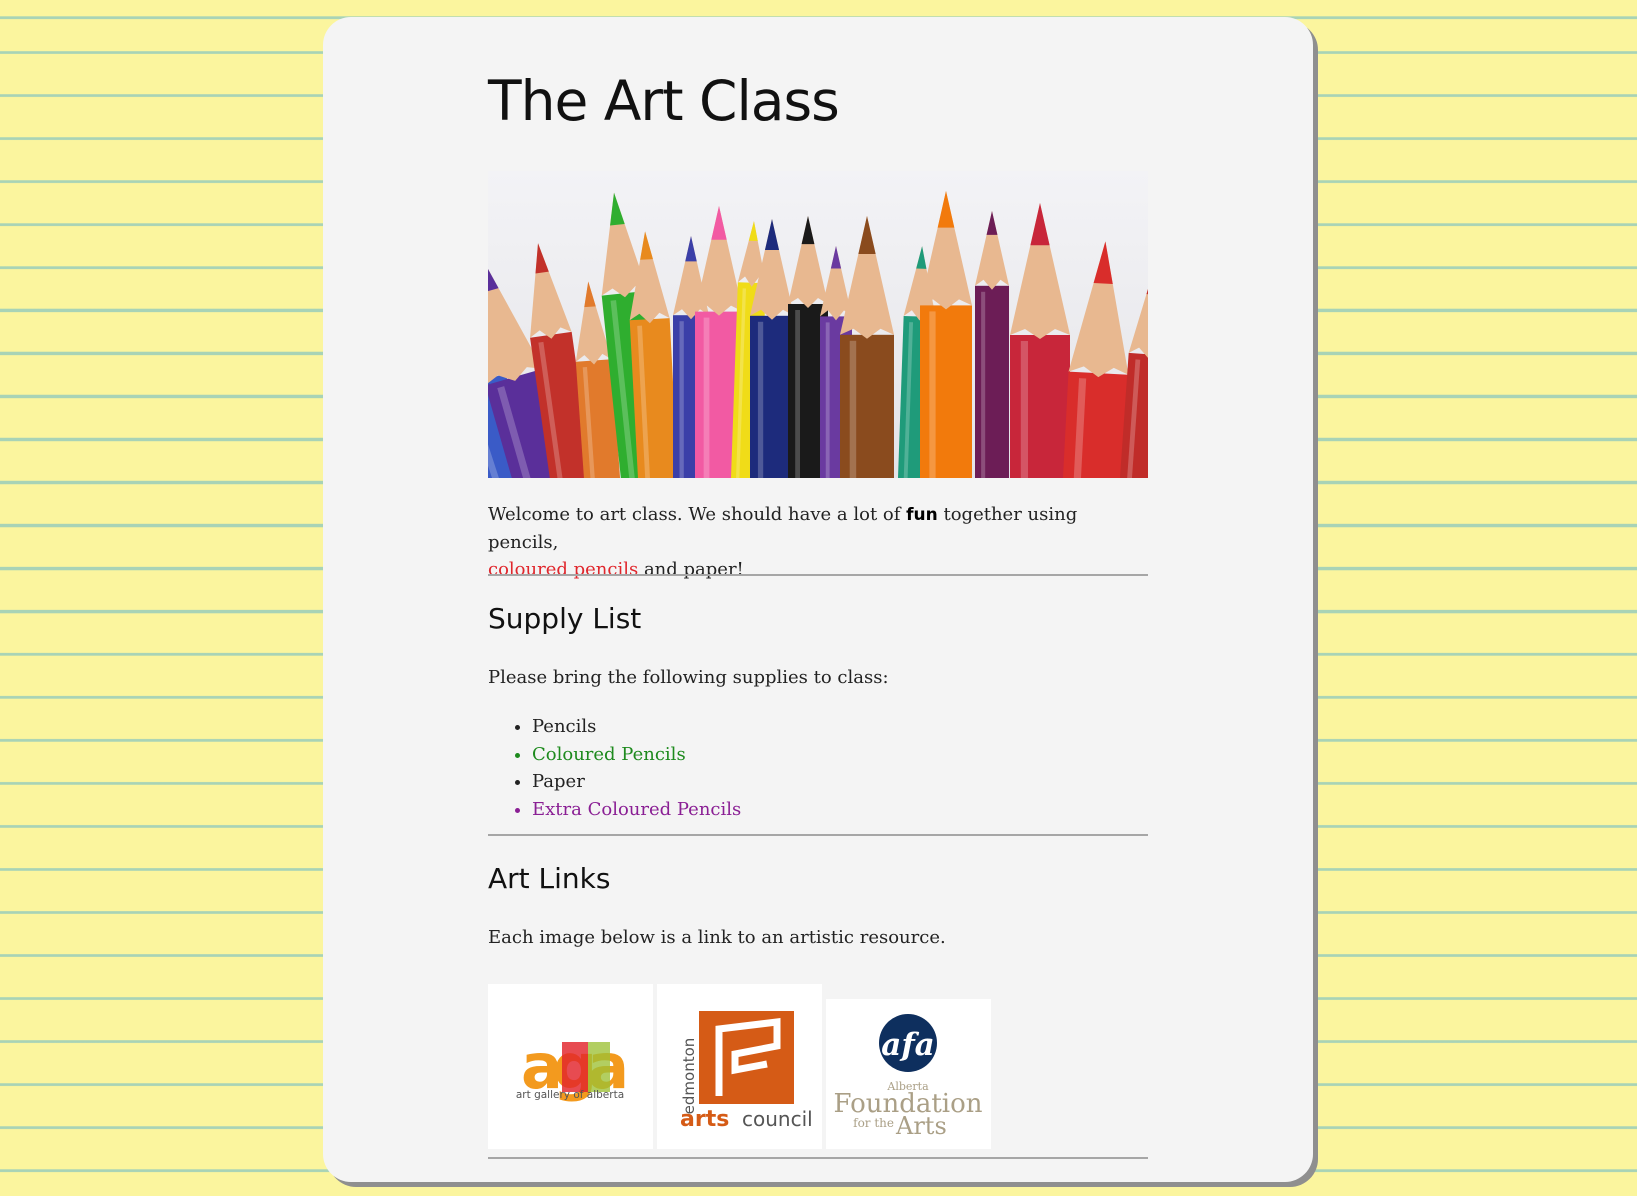 Image resolution: width=1637 pixels, height=1196 pixels. Describe the element at coordinates (691, 569) in the screenshot. I see `intro-text-3: and paper!` at that location.